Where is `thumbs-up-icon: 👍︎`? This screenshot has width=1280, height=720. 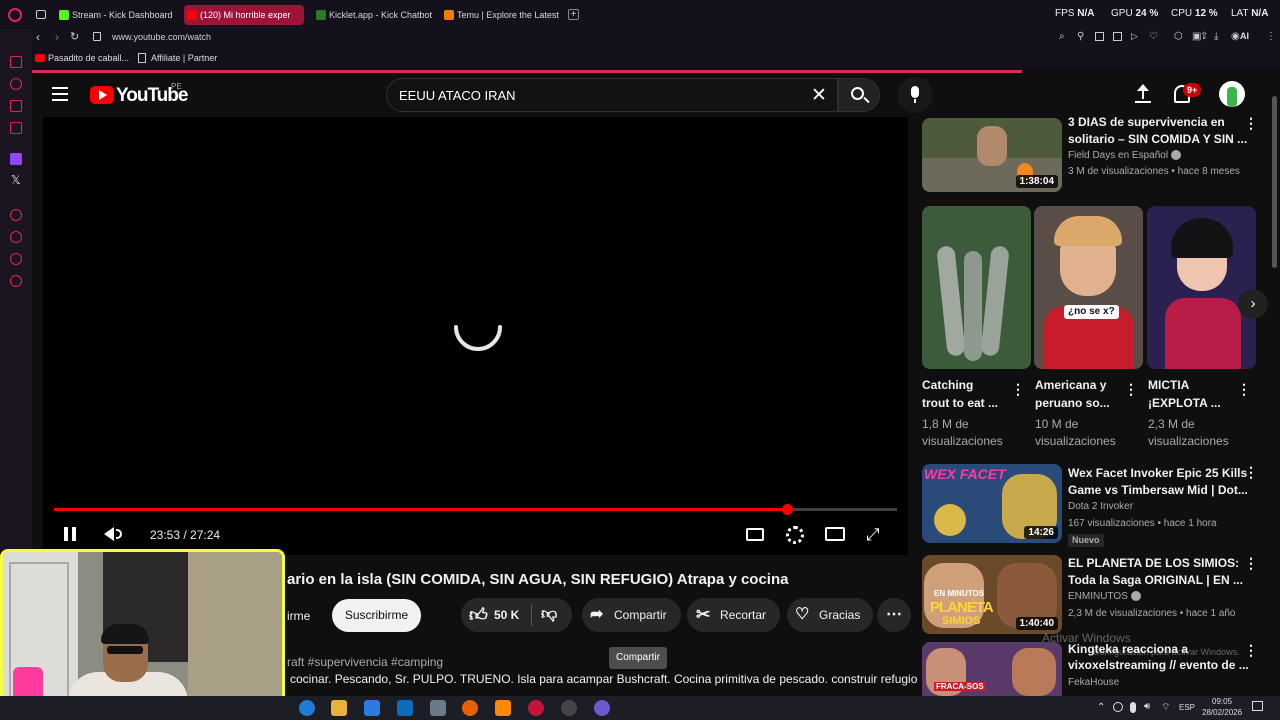
thumbs-up-icon: 👍︎ is located at coordinates (478, 615).